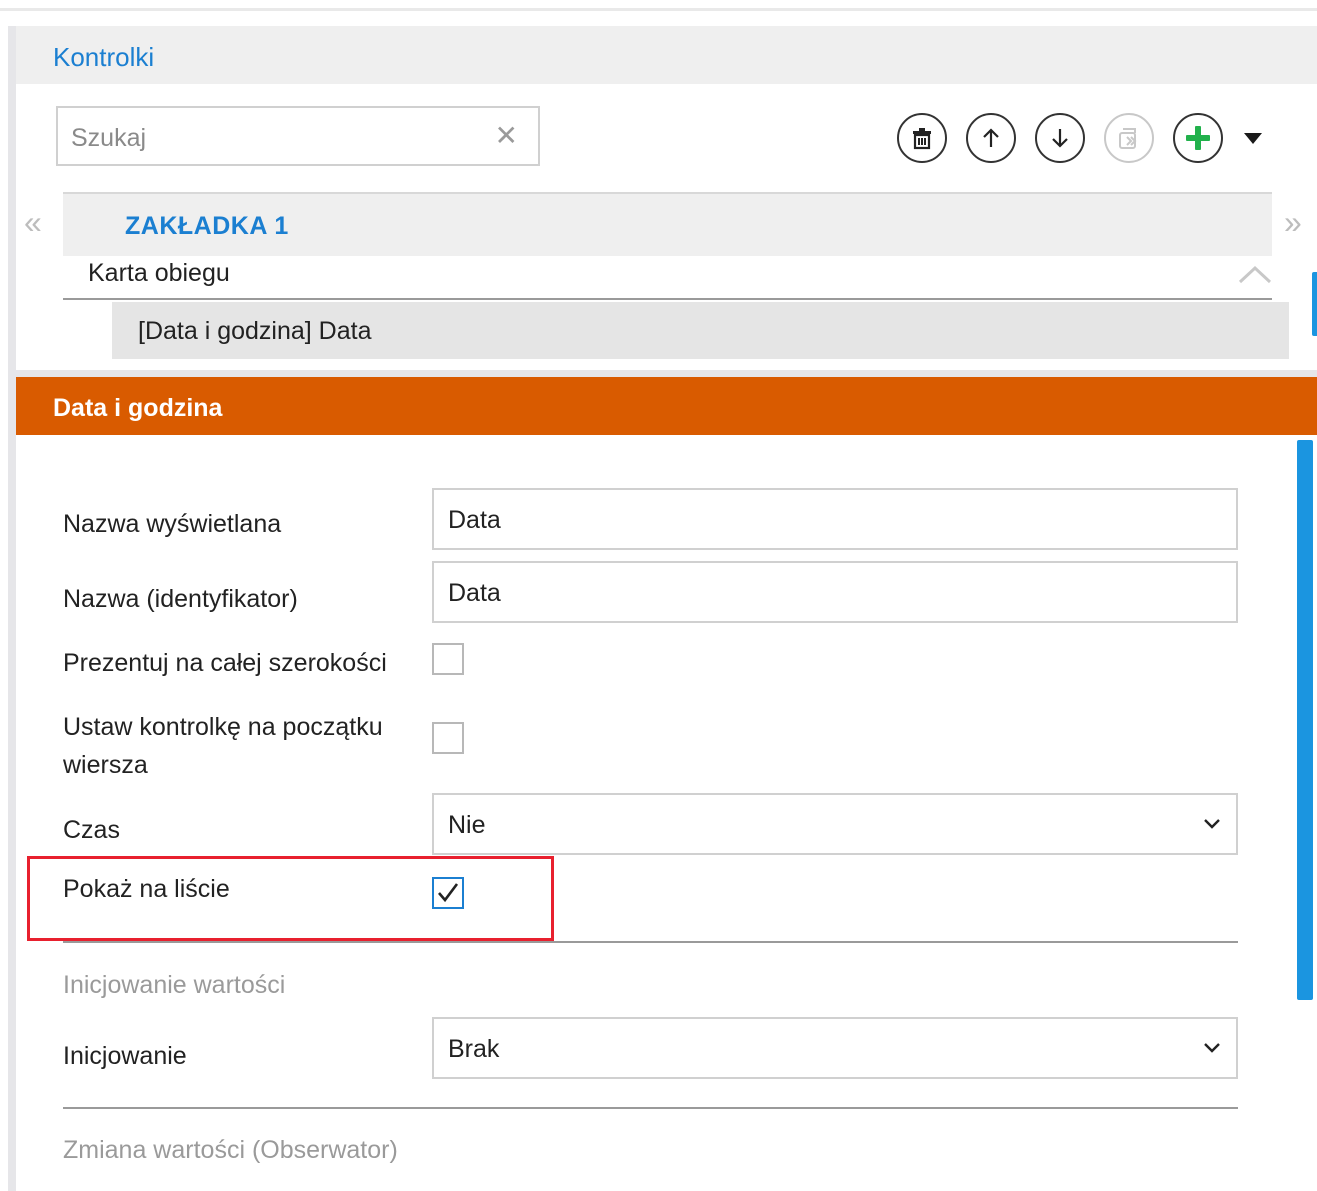  What do you see at coordinates (172, 524) in the screenshot?
I see `display-name-label: Nazwa wyświetlana` at bounding box center [172, 524].